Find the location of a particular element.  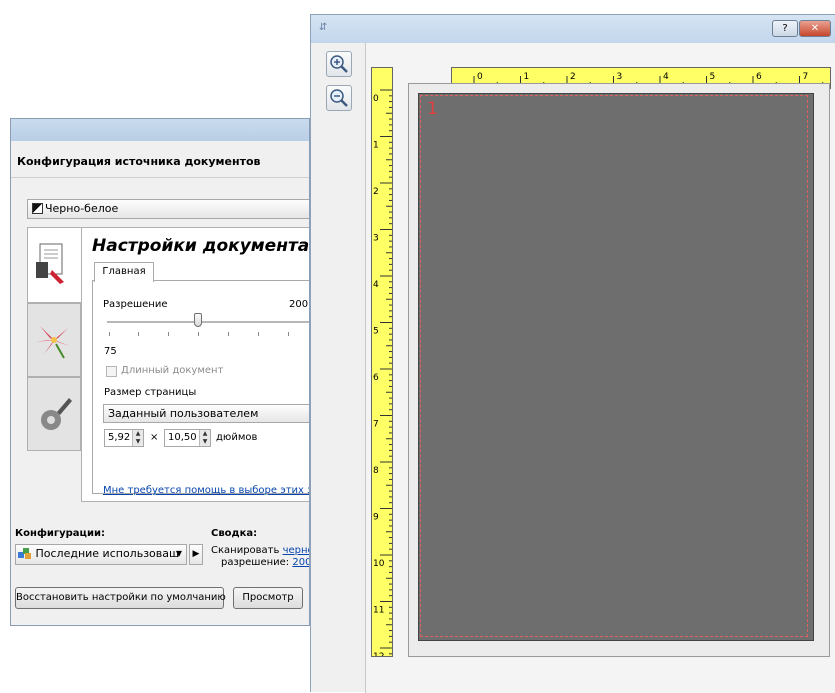

height-spin-buttons: ▲ ▼ is located at coordinates (204, 438).